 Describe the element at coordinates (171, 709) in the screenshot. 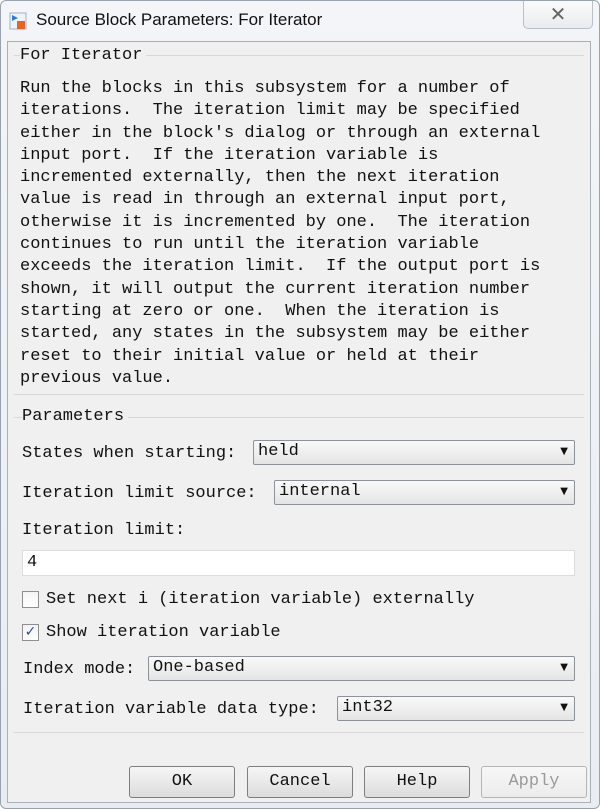

I see `data-type-label: Iteration variable data type:` at that location.